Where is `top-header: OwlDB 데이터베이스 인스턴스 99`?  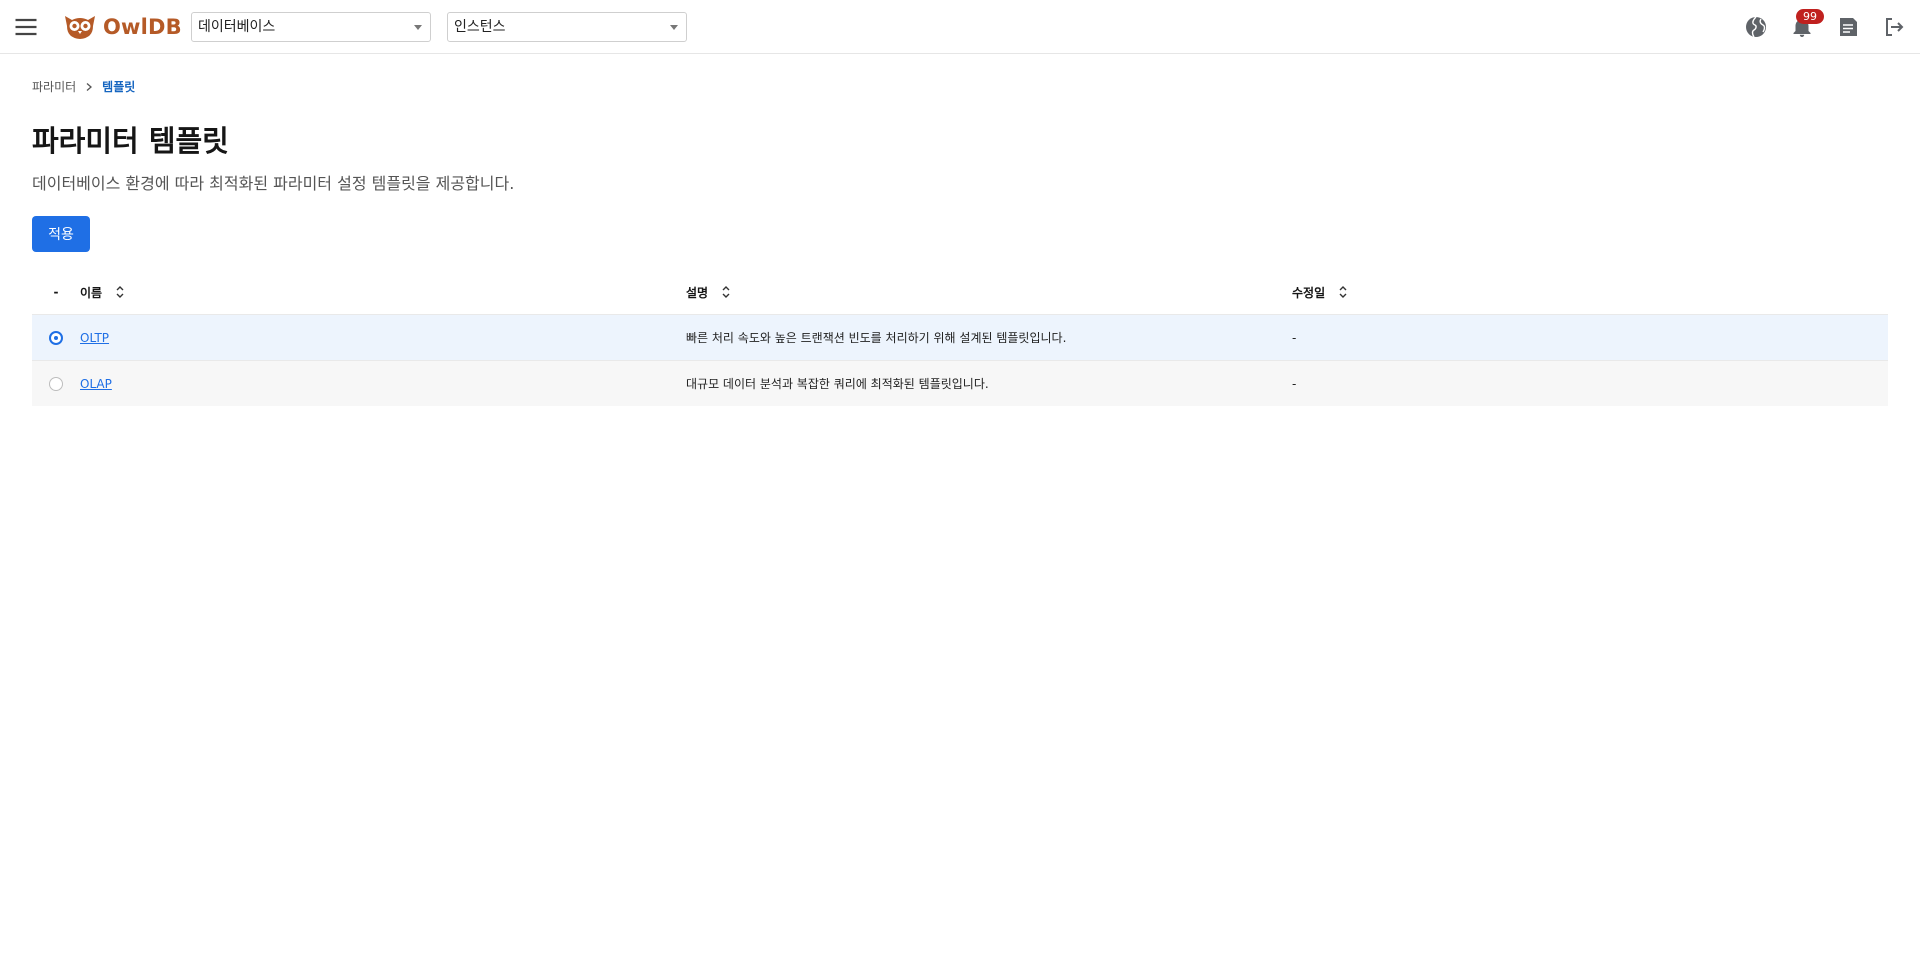
top-header: OwlDB 데이터베이스 인스턴스 99 is located at coordinates (960, 27).